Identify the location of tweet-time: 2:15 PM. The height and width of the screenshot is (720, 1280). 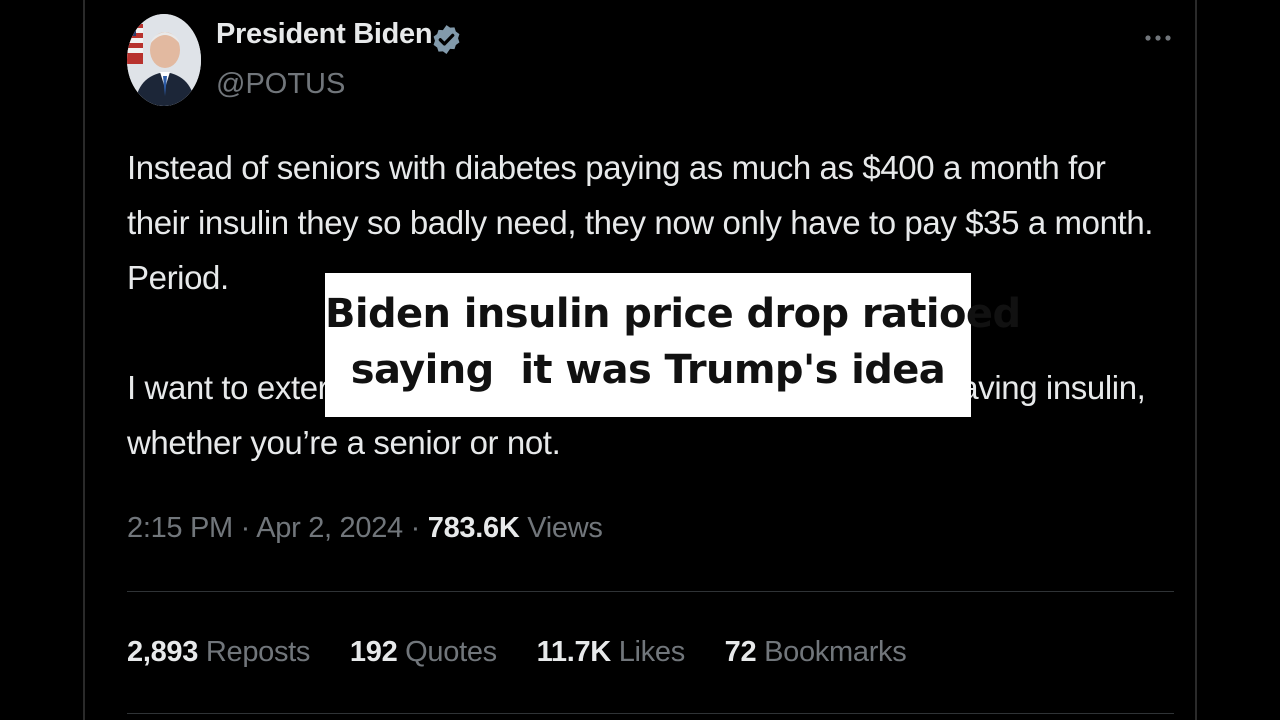
(180, 528).